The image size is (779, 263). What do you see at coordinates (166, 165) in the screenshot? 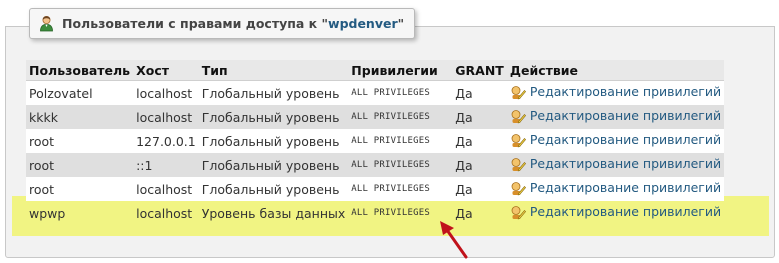
I see `cell-host: ::1` at bounding box center [166, 165].